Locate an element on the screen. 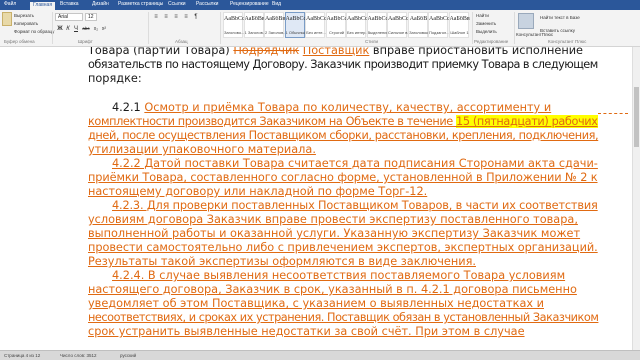  tab-5: Ссылки is located at coordinates (177, 4).